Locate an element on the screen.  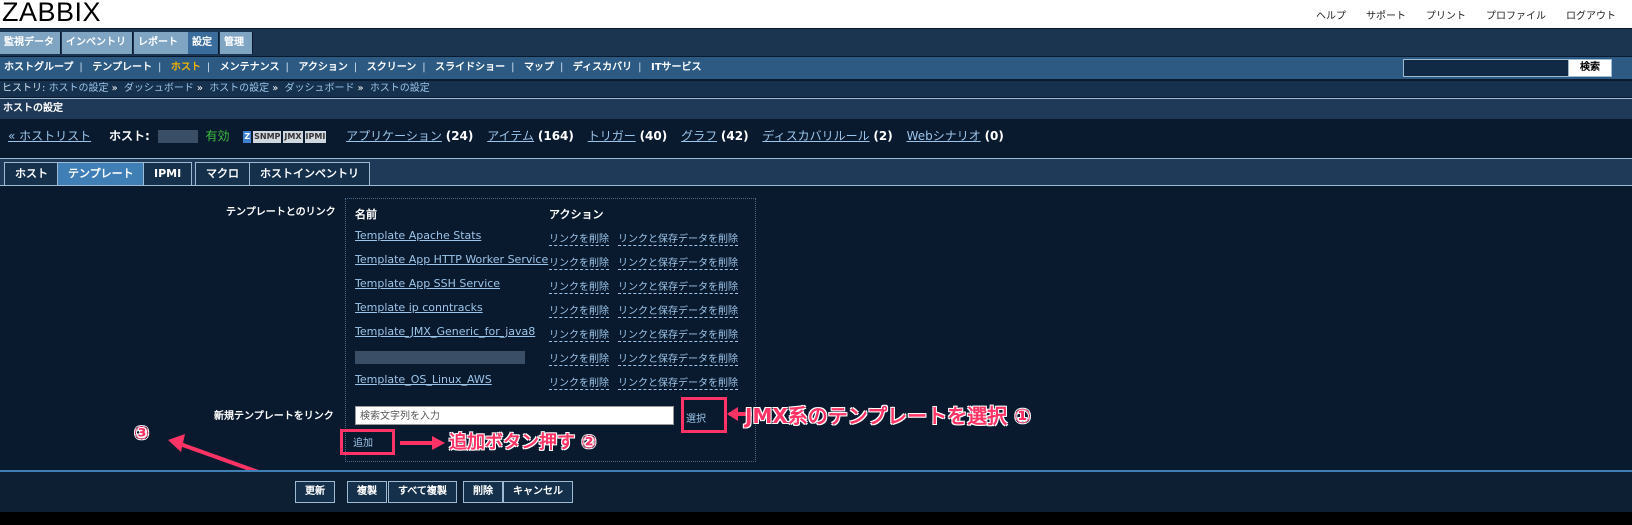
clone-button: 複製 is located at coordinates (367, 492).